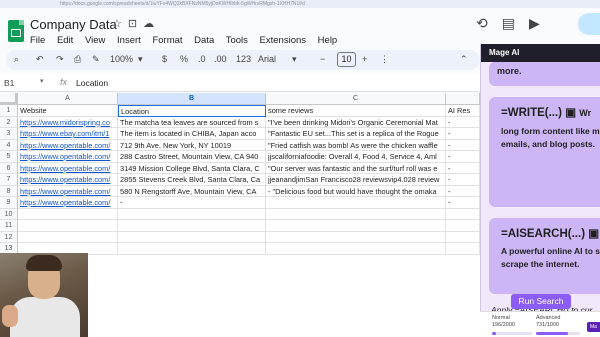 This screenshot has height=337, width=600. What do you see at coordinates (96, 59) in the screenshot?
I see `paint-format-icon: ✎` at bounding box center [96, 59].